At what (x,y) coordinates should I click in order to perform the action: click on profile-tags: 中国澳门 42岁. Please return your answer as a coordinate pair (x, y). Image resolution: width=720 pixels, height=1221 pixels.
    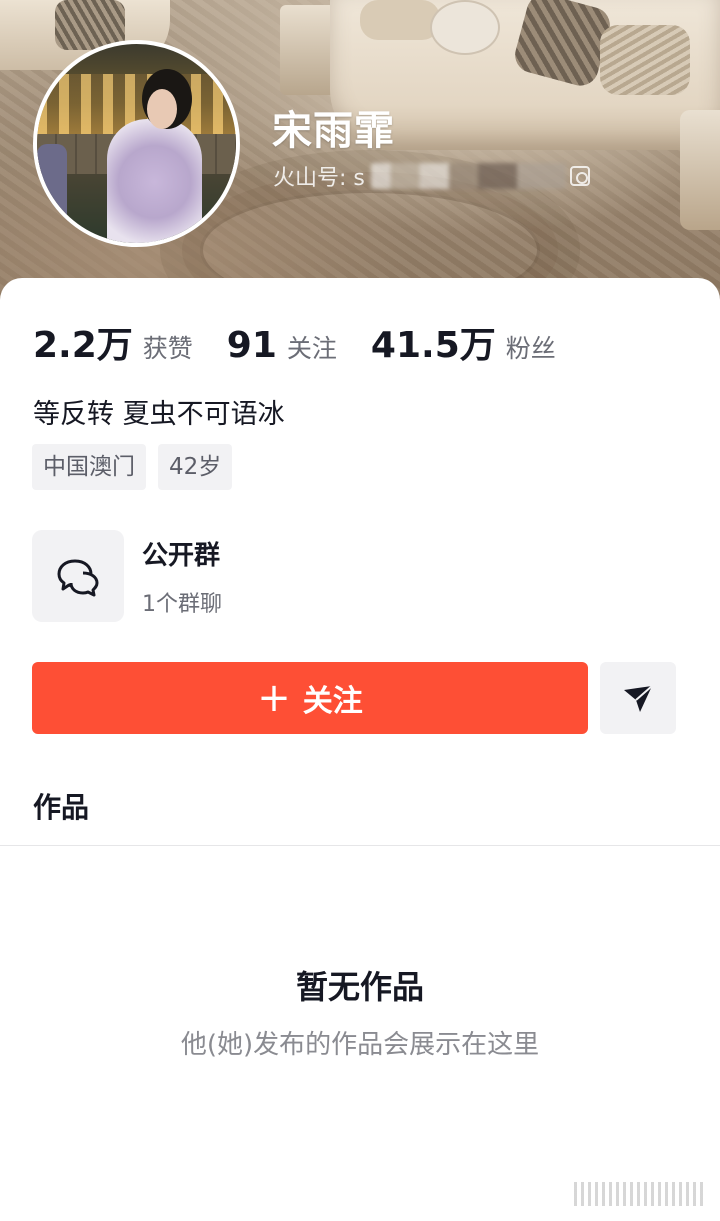
    Looking at the image, I should click on (138, 467).